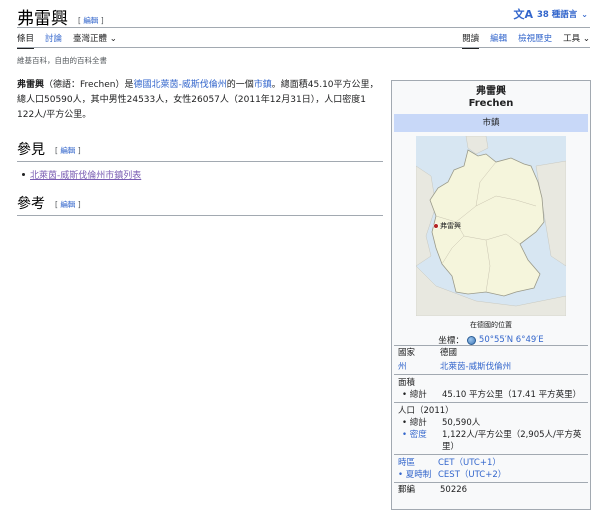  I want to click on infobox-title: 弗雷興 Frechen, so click(491, 97).